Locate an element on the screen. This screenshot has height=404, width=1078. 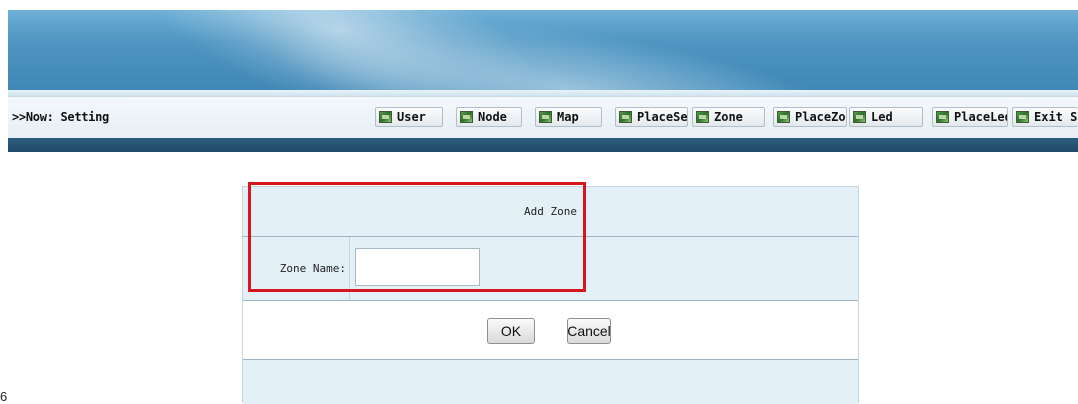
zone-name-label-cell: Zone Name: is located at coordinates (296, 268).